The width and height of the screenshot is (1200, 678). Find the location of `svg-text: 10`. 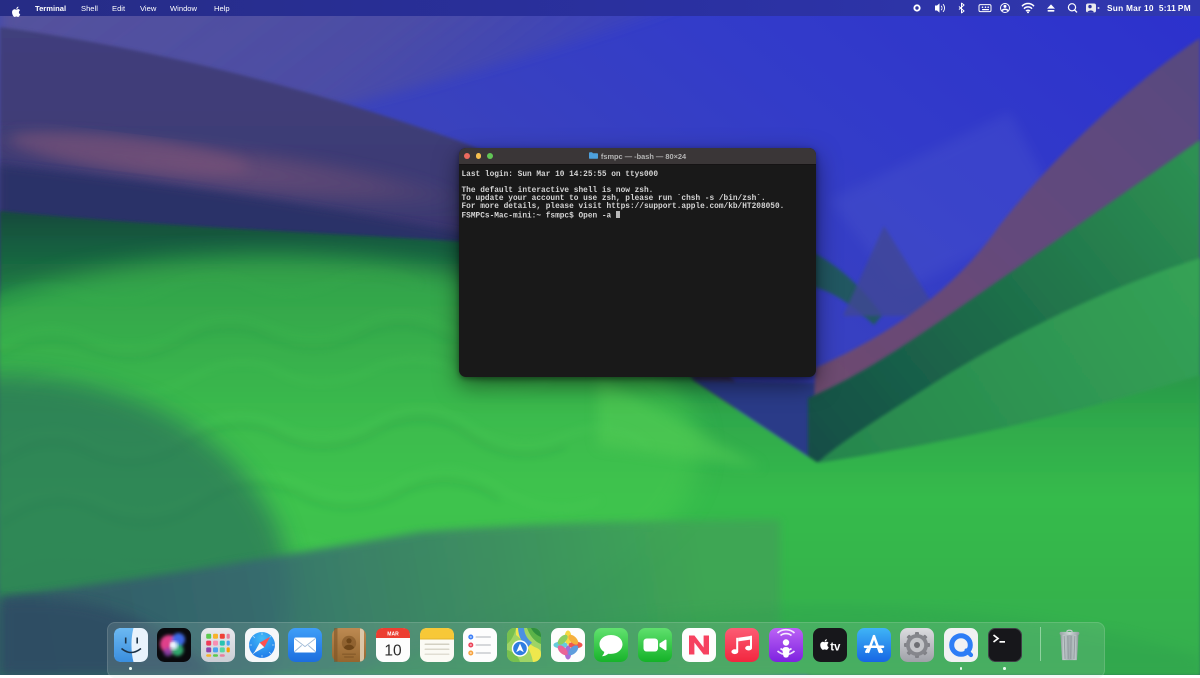

svg-text: 10 is located at coordinates (393, 650).